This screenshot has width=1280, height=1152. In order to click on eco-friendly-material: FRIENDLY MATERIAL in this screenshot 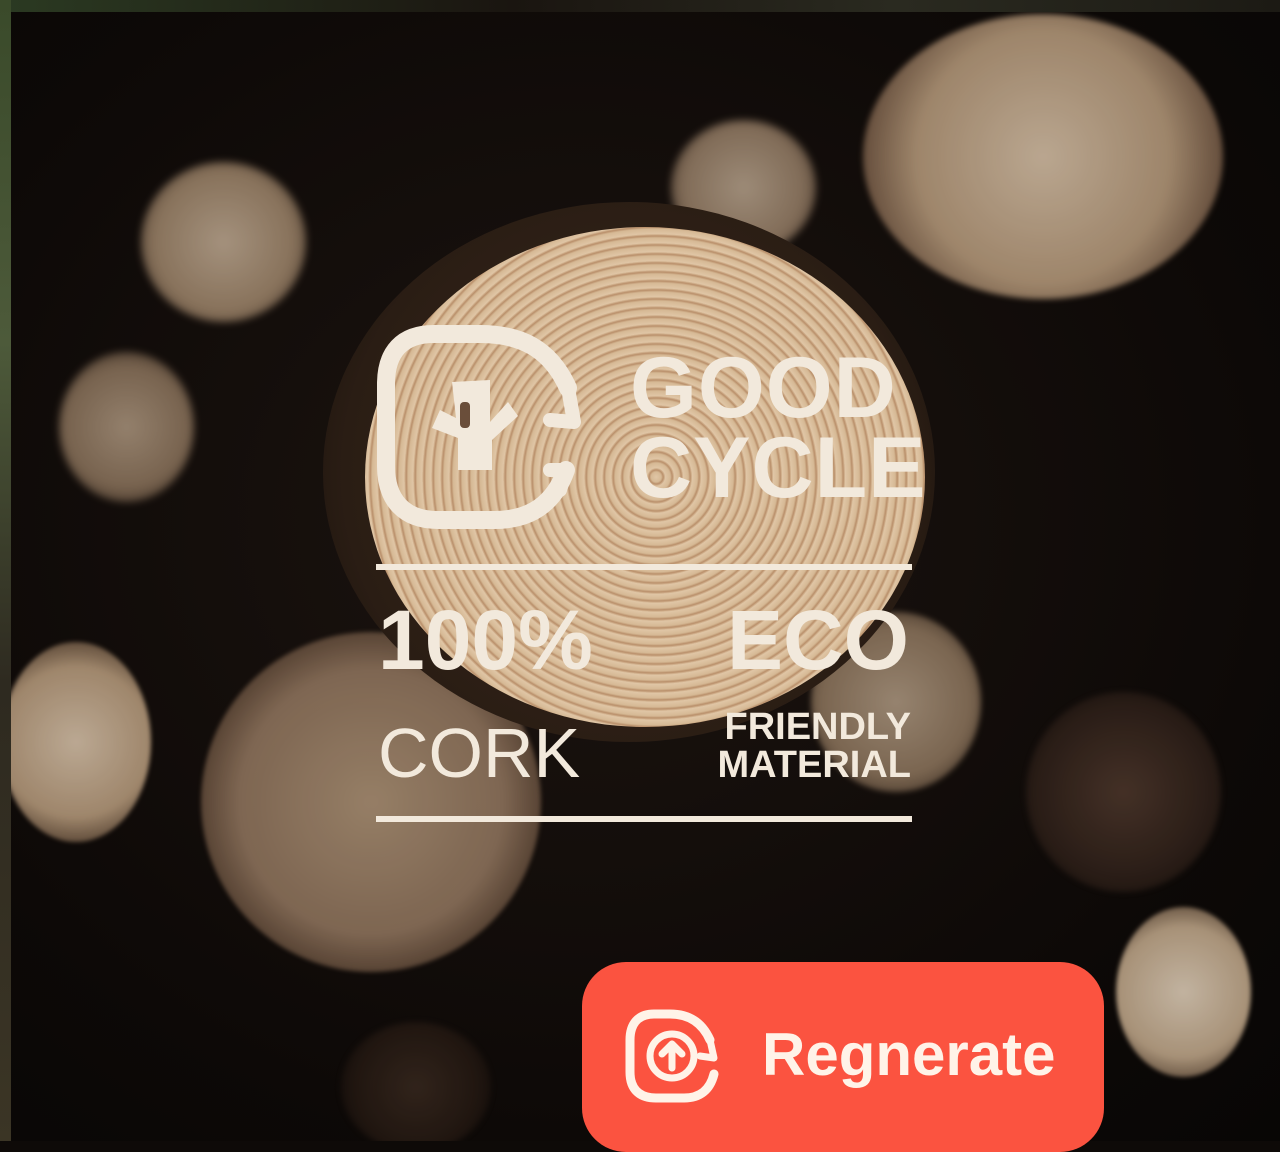, I will do `click(815, 746)`.